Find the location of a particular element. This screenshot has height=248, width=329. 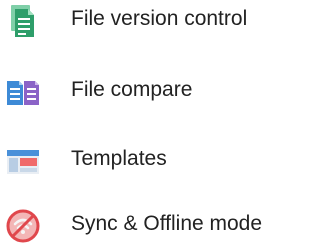

feature-label: File compare is located at coordinates (132, 89).